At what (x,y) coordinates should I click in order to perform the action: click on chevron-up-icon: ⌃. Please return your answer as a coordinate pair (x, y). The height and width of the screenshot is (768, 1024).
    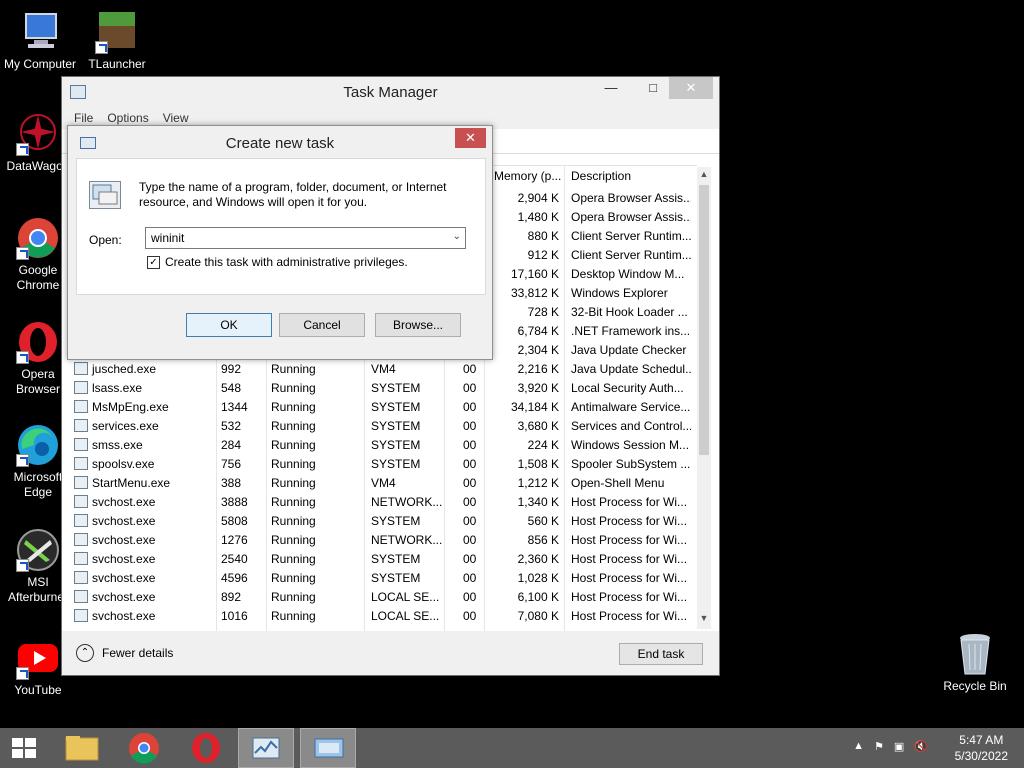
    Looking at the image, I should click on (85, 653).